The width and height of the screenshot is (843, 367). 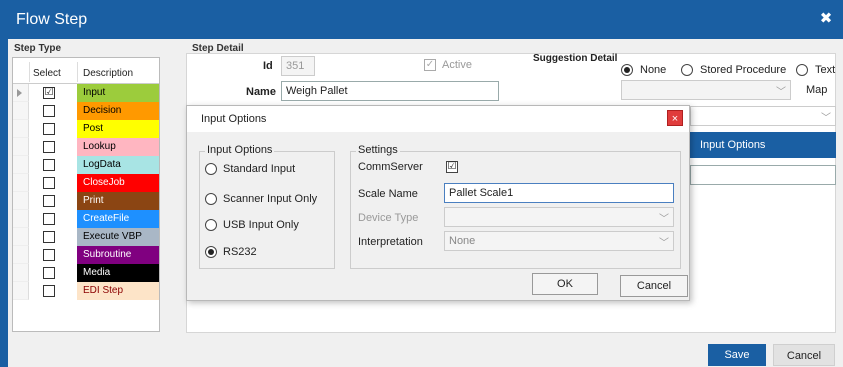 I want to click on id-label: Id, so click(x=268, y=66).